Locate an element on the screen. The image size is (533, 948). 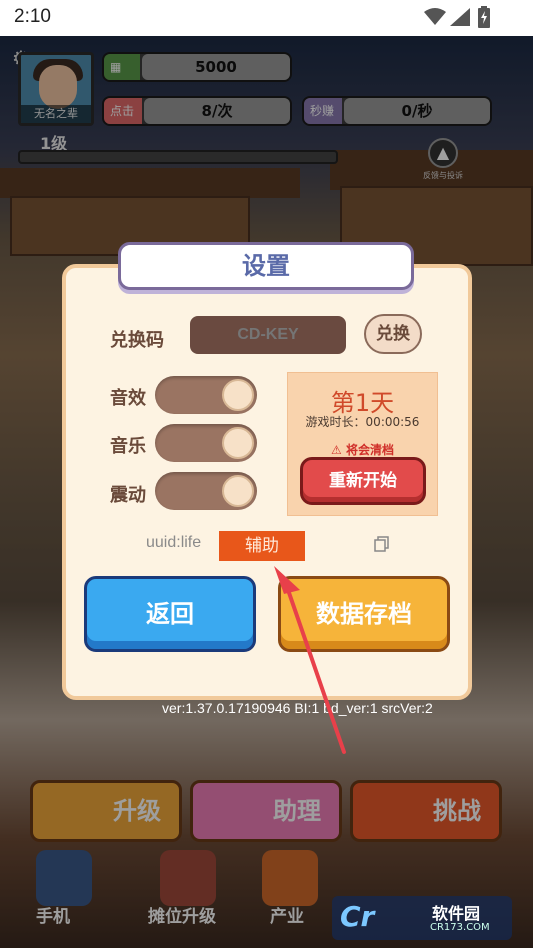
music-toggle is located at coordinates (206, 443).